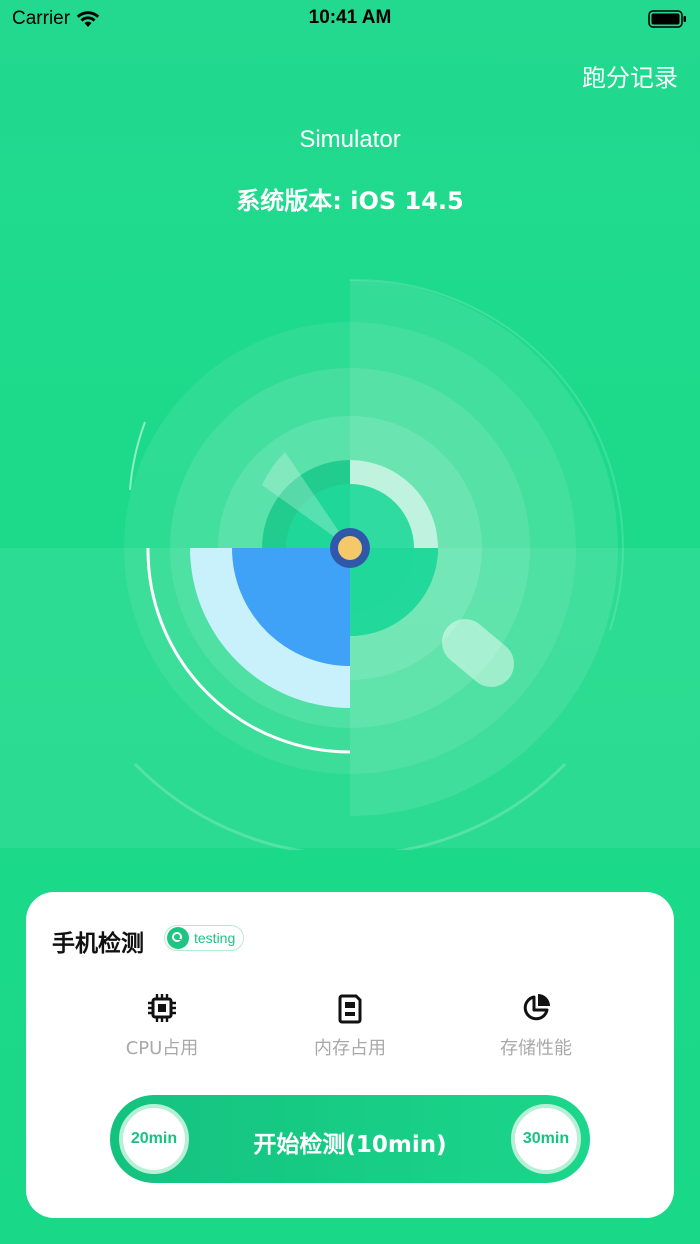  Describe the element at coordinates (162, 1048) in the screenshot. I see `feature-cpu-label: CPU占用` at that location.